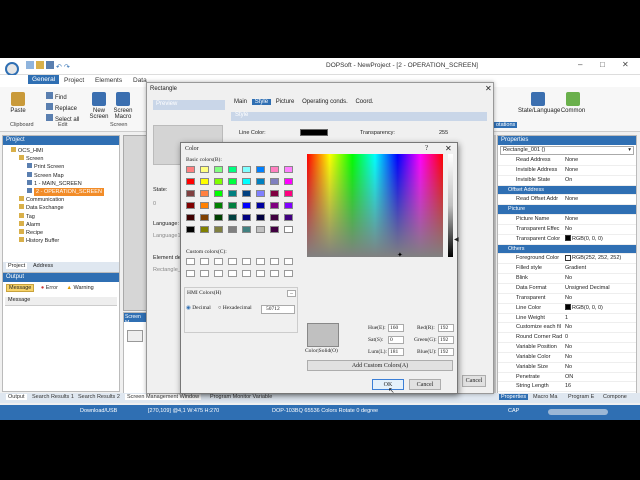 This screenshot has height=480, width=640. What do you see at coordinates (123, 106) in the screenshot?
I see `screen-macro-button: Screen Macro` at bounding box center [123, 106].